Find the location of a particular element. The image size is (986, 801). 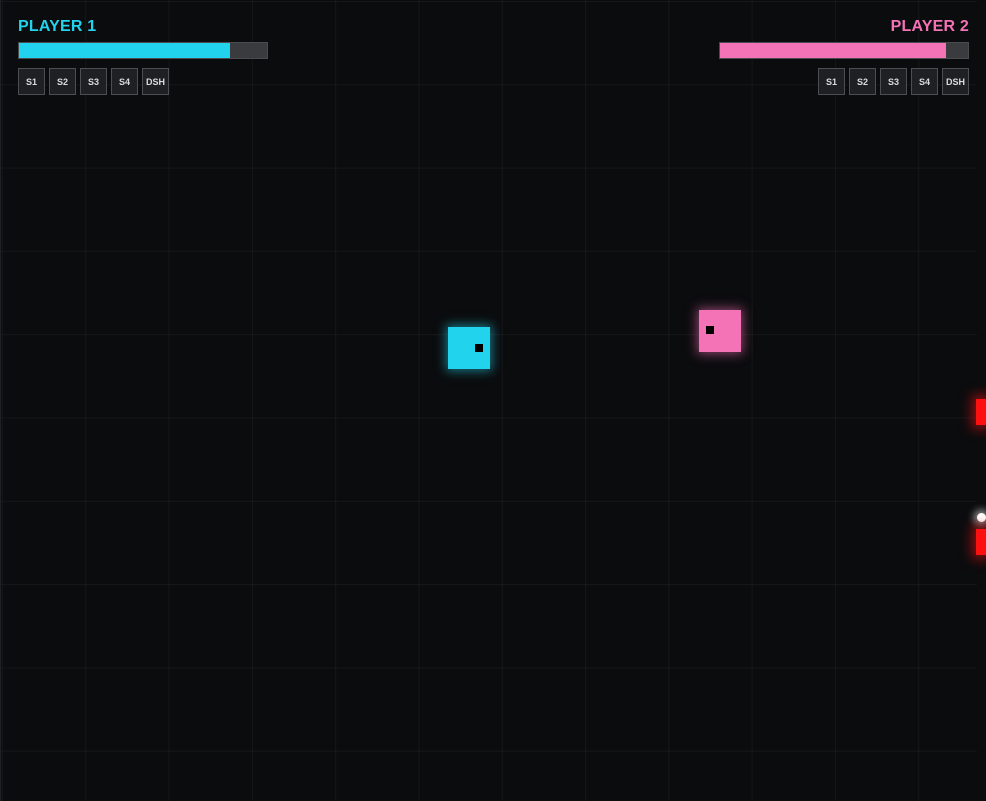

player-2-ability-slots: S1 S2 S3 S4 DSH is located at coordinates (844, 81).